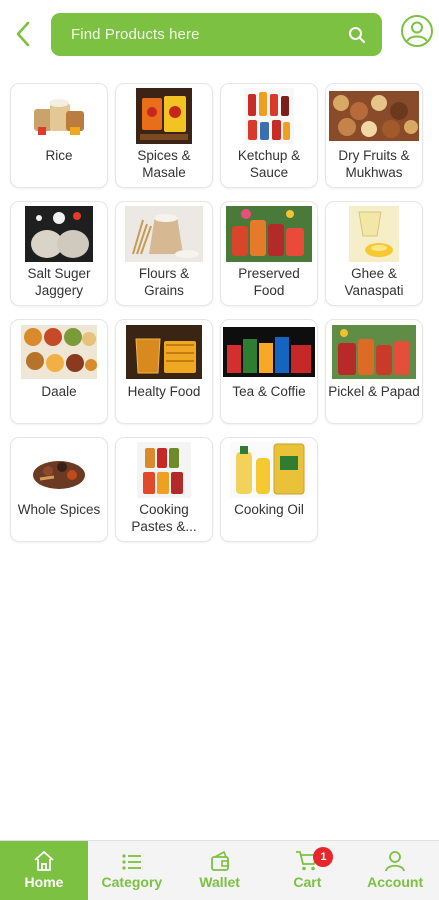 This screenshot has width=439, height=900. I want to click on nav-label: Cart, so click(307, 882).